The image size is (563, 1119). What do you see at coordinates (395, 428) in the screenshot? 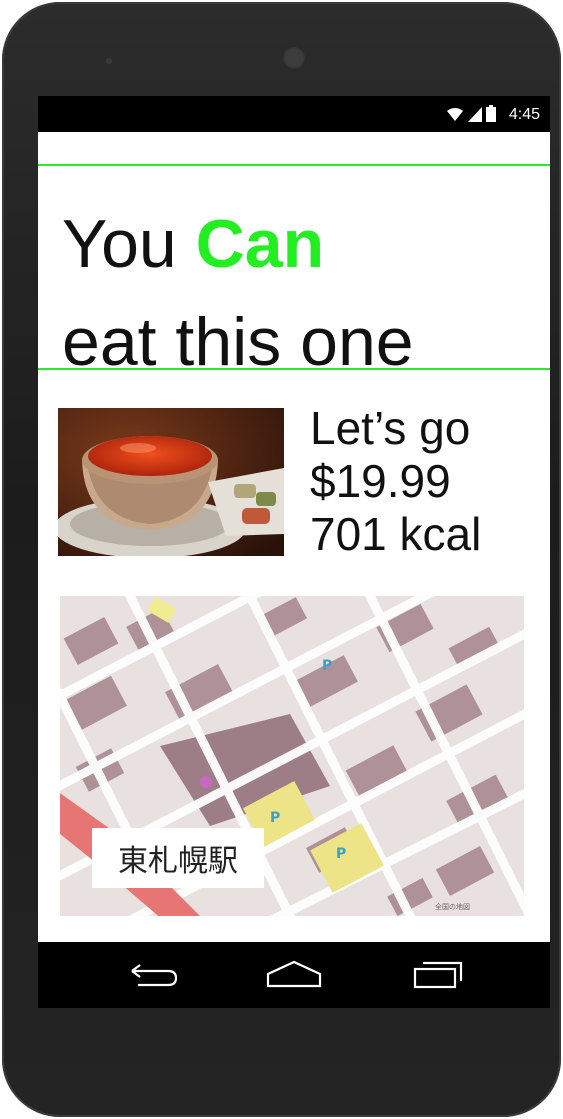
I see `action-link: Let’s go` at bounding box center [395, 428].